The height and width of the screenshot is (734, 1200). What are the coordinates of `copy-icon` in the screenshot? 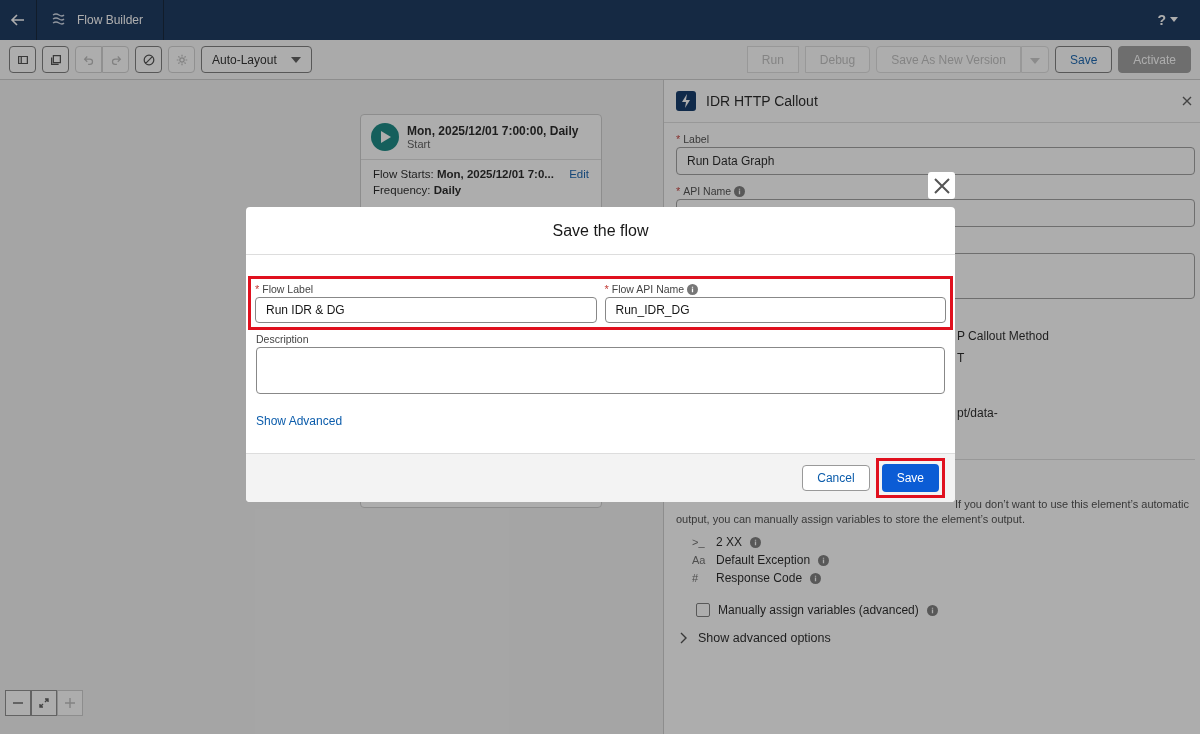 It's located at (55, 59).